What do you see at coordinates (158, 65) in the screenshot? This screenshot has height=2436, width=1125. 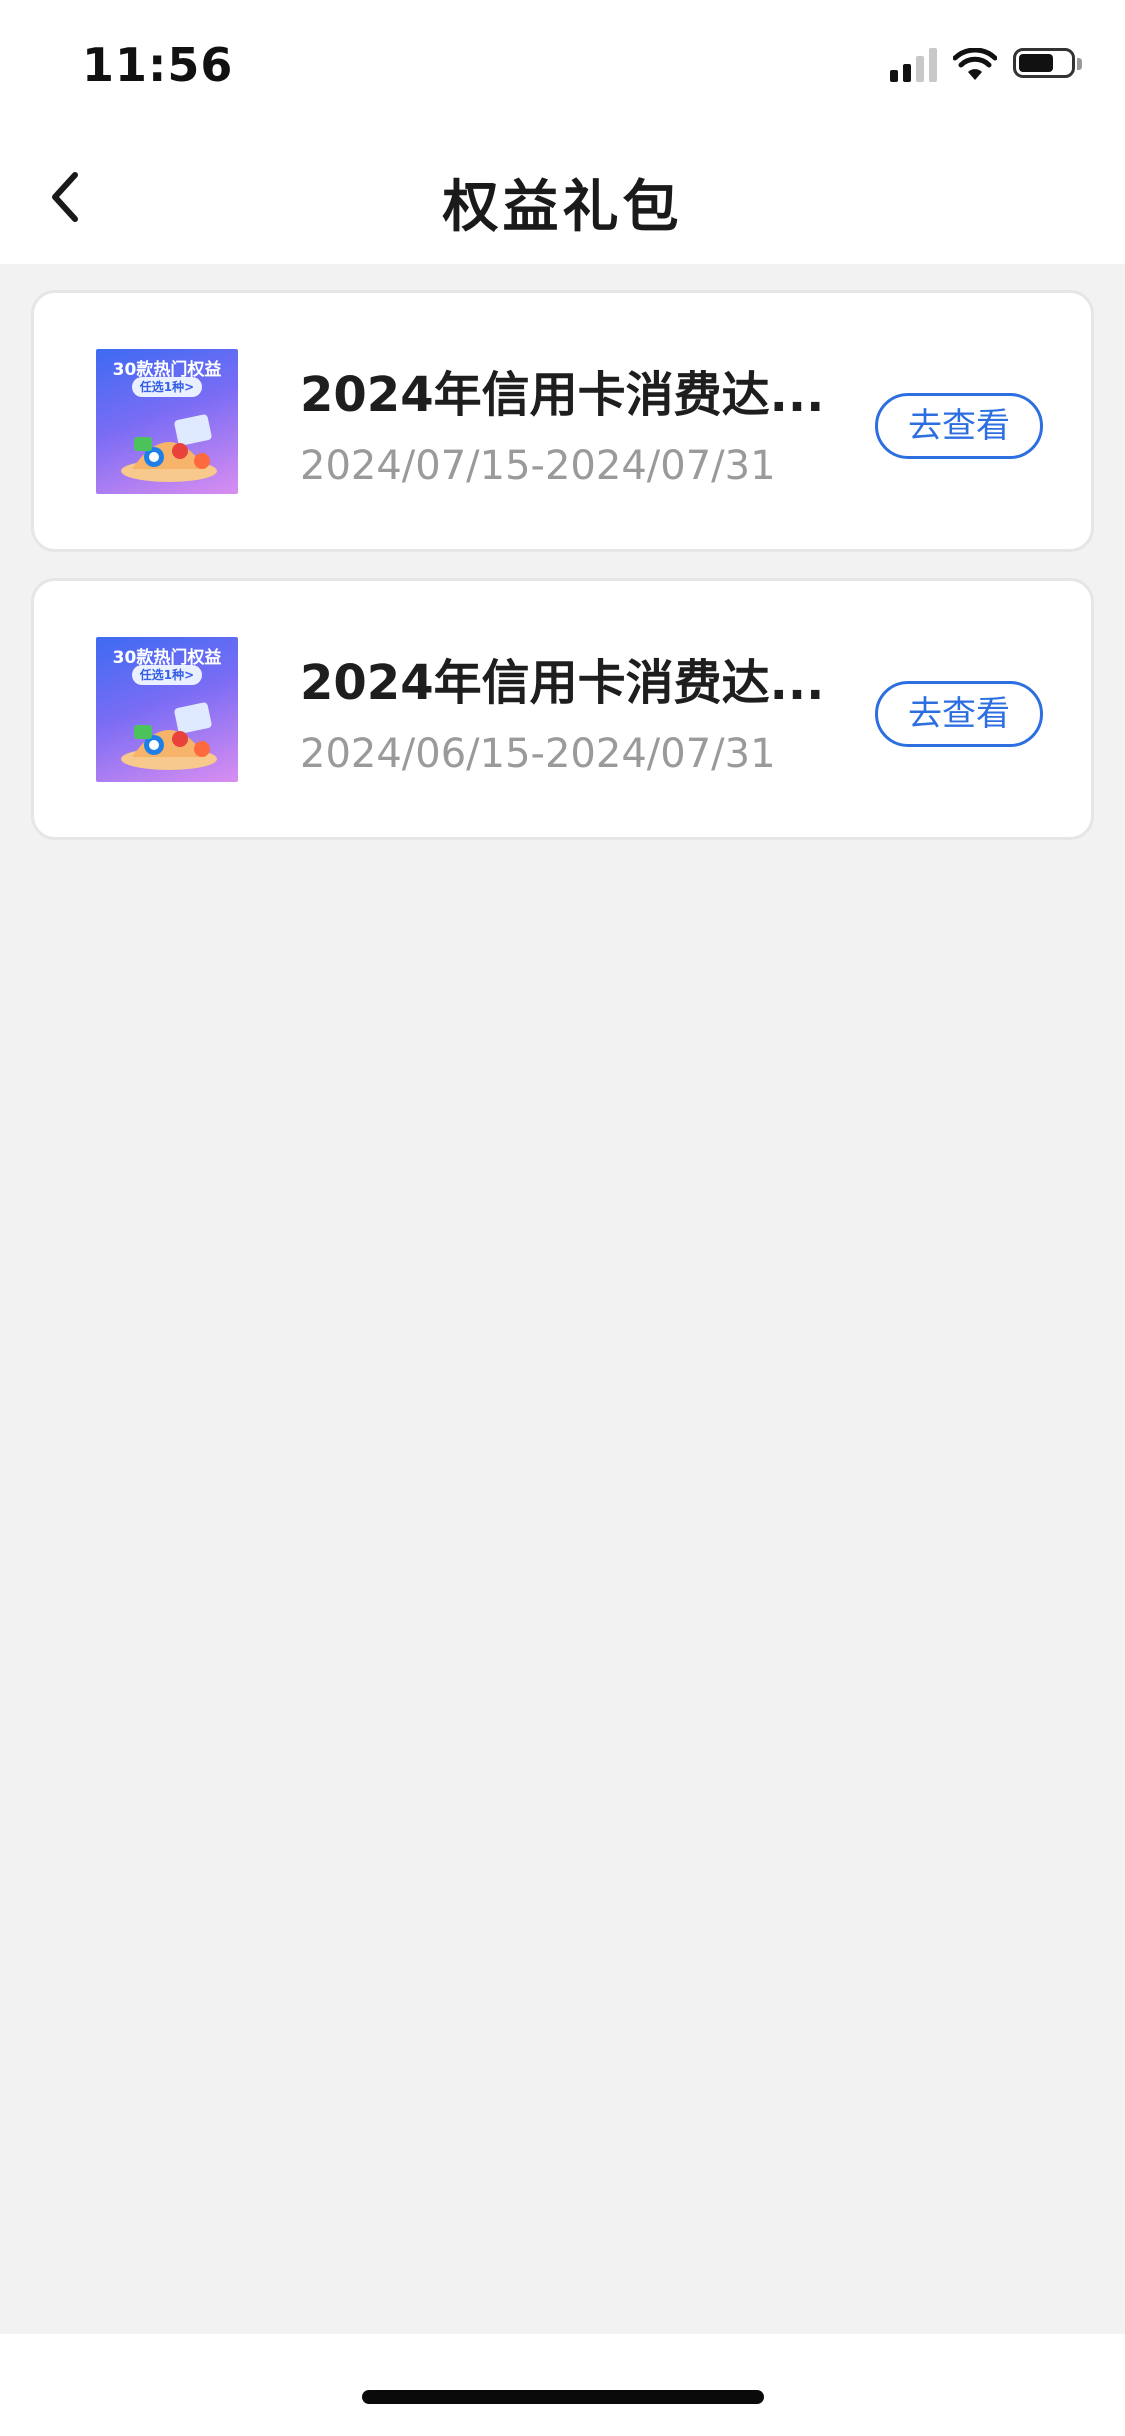 I see `status-time: 11:56` at bounding box center [158, 65].